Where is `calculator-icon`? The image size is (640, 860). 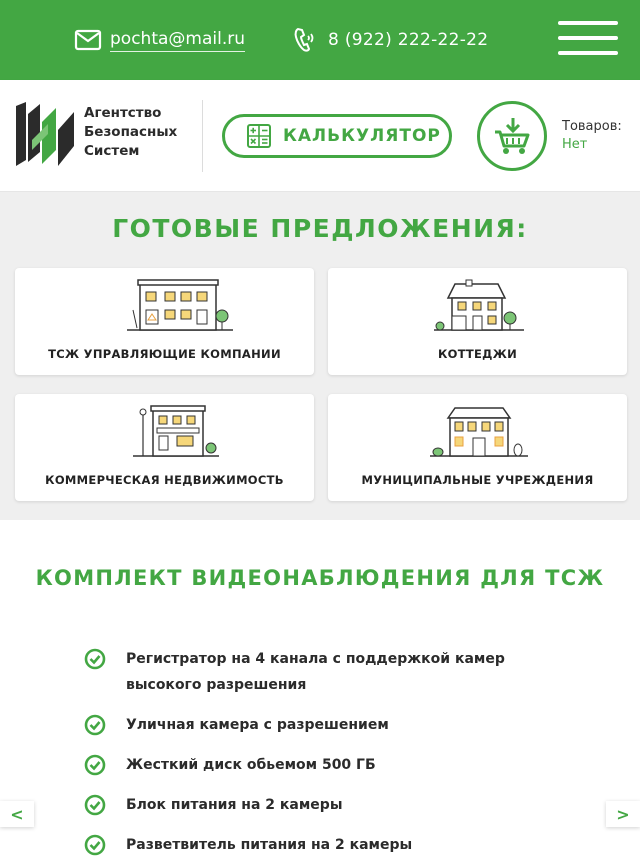 calculator-icon is located at coordinates (259, 136).